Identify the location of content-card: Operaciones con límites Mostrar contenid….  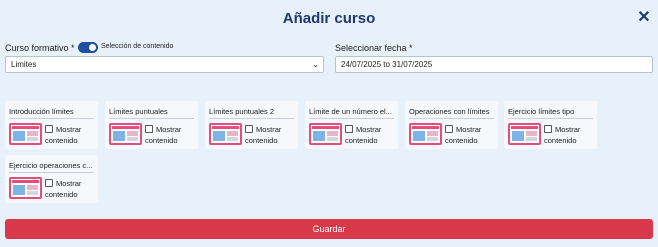
(451, 125).